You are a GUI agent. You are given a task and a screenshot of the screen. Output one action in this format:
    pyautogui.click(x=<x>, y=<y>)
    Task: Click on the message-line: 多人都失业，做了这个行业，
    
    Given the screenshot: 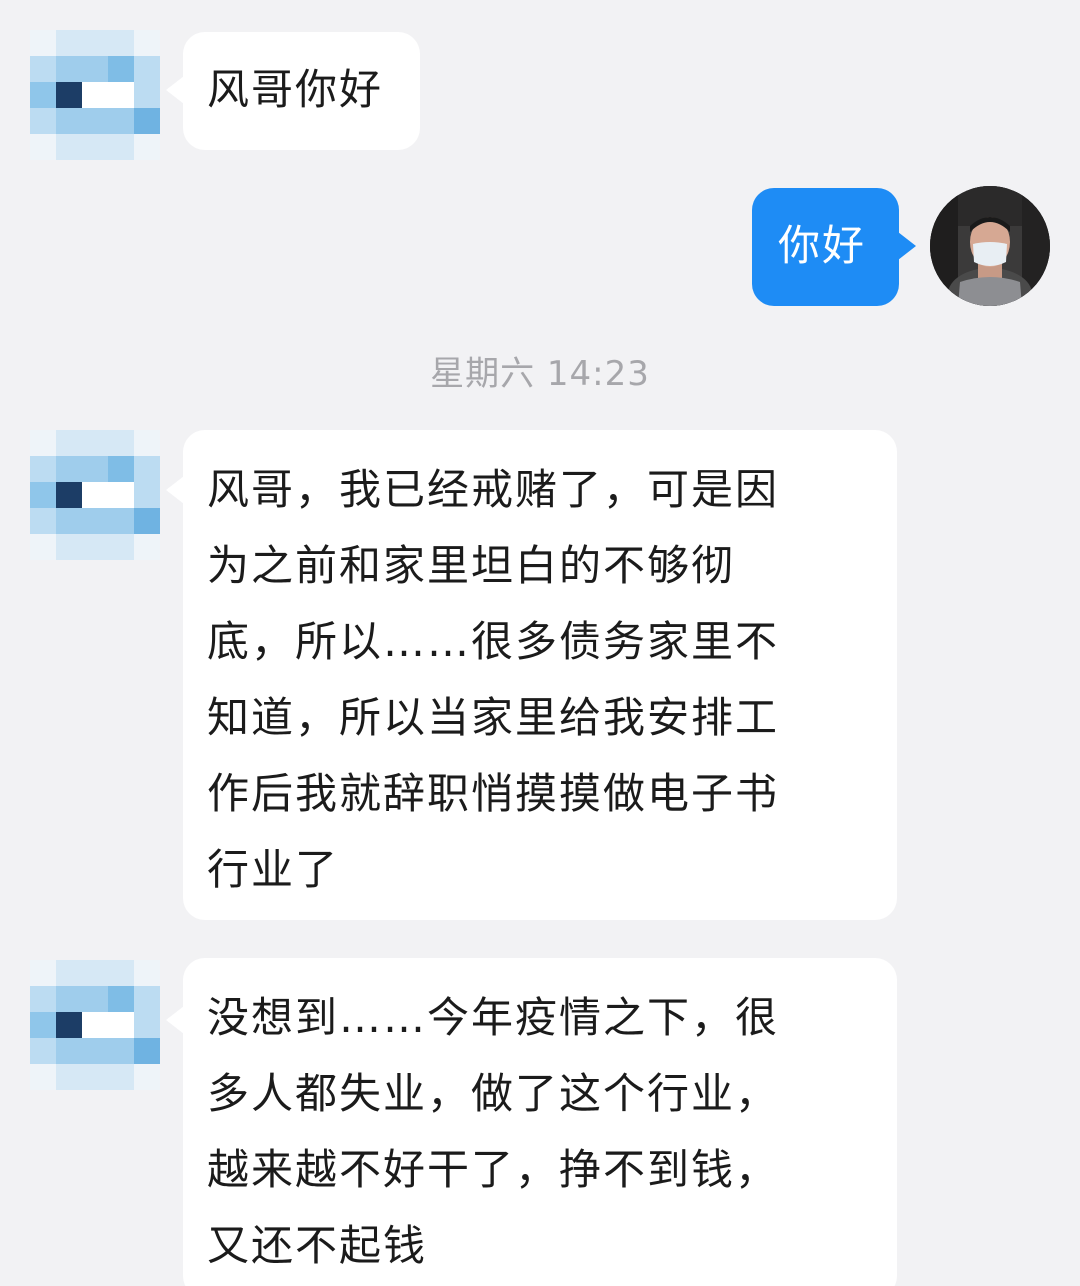 What is the action you would take?
    pyautogui.click(x=493, y=1093)
    